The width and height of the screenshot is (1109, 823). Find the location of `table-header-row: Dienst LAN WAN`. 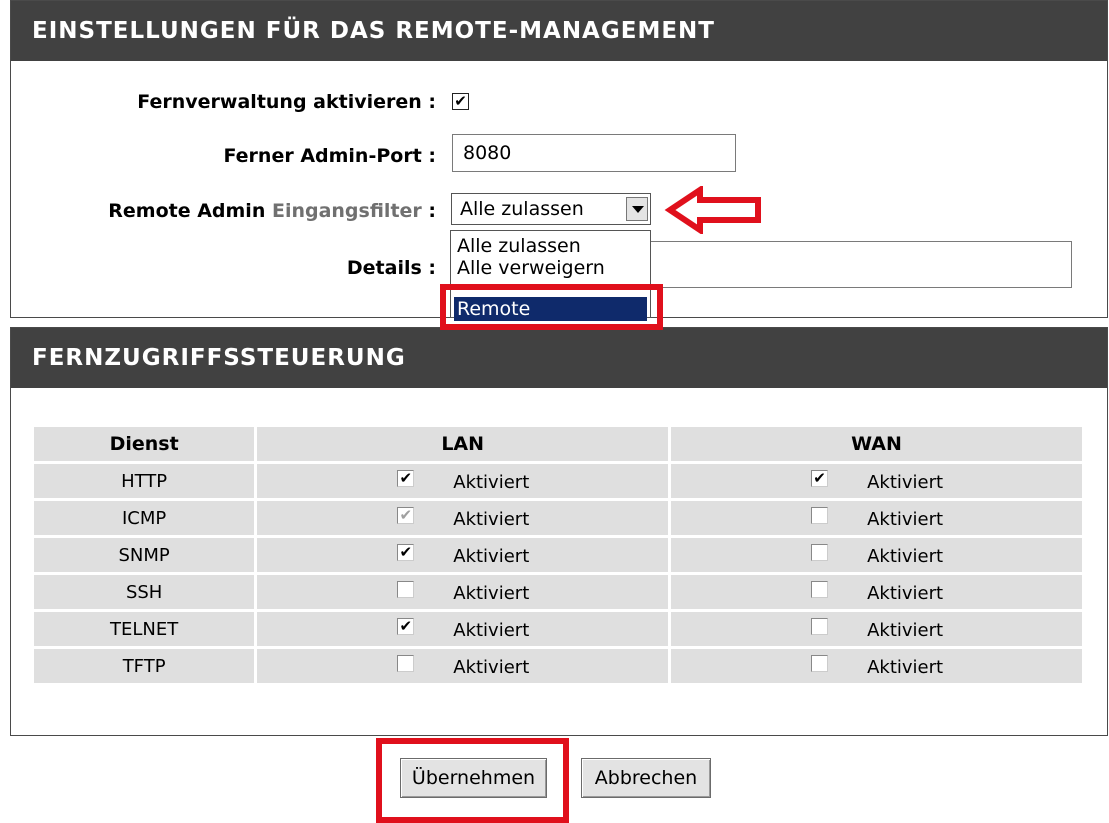

table-header-row: Dienst LAN WAN is located at coordinates (558, 444).